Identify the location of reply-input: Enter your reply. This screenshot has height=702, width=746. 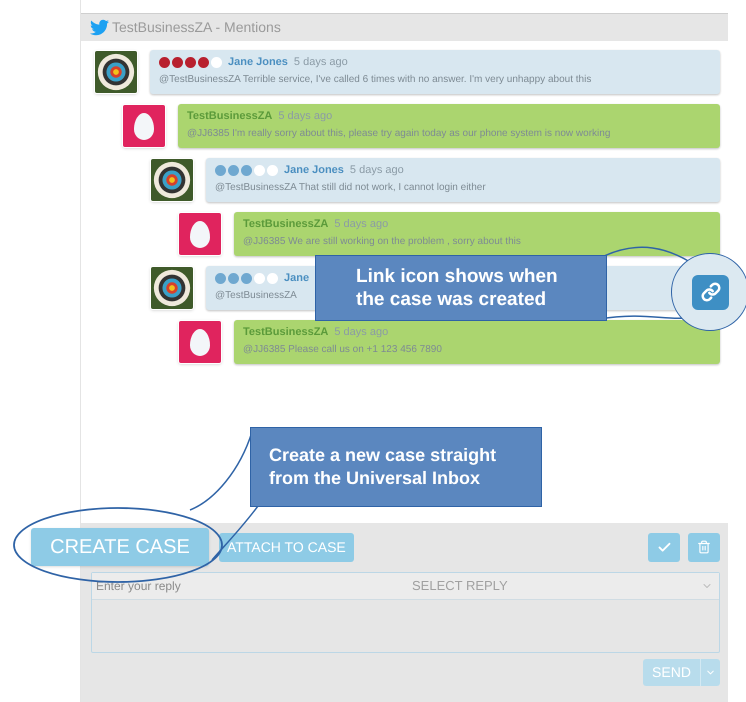
(192, 586).